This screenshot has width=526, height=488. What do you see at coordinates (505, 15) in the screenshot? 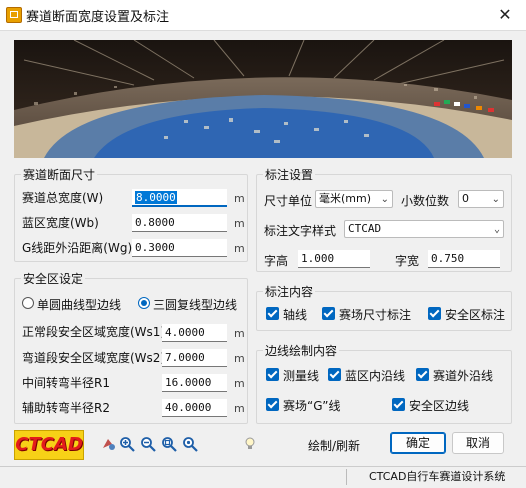
I see `close-button: ✕` at bounding box center [505, 15].